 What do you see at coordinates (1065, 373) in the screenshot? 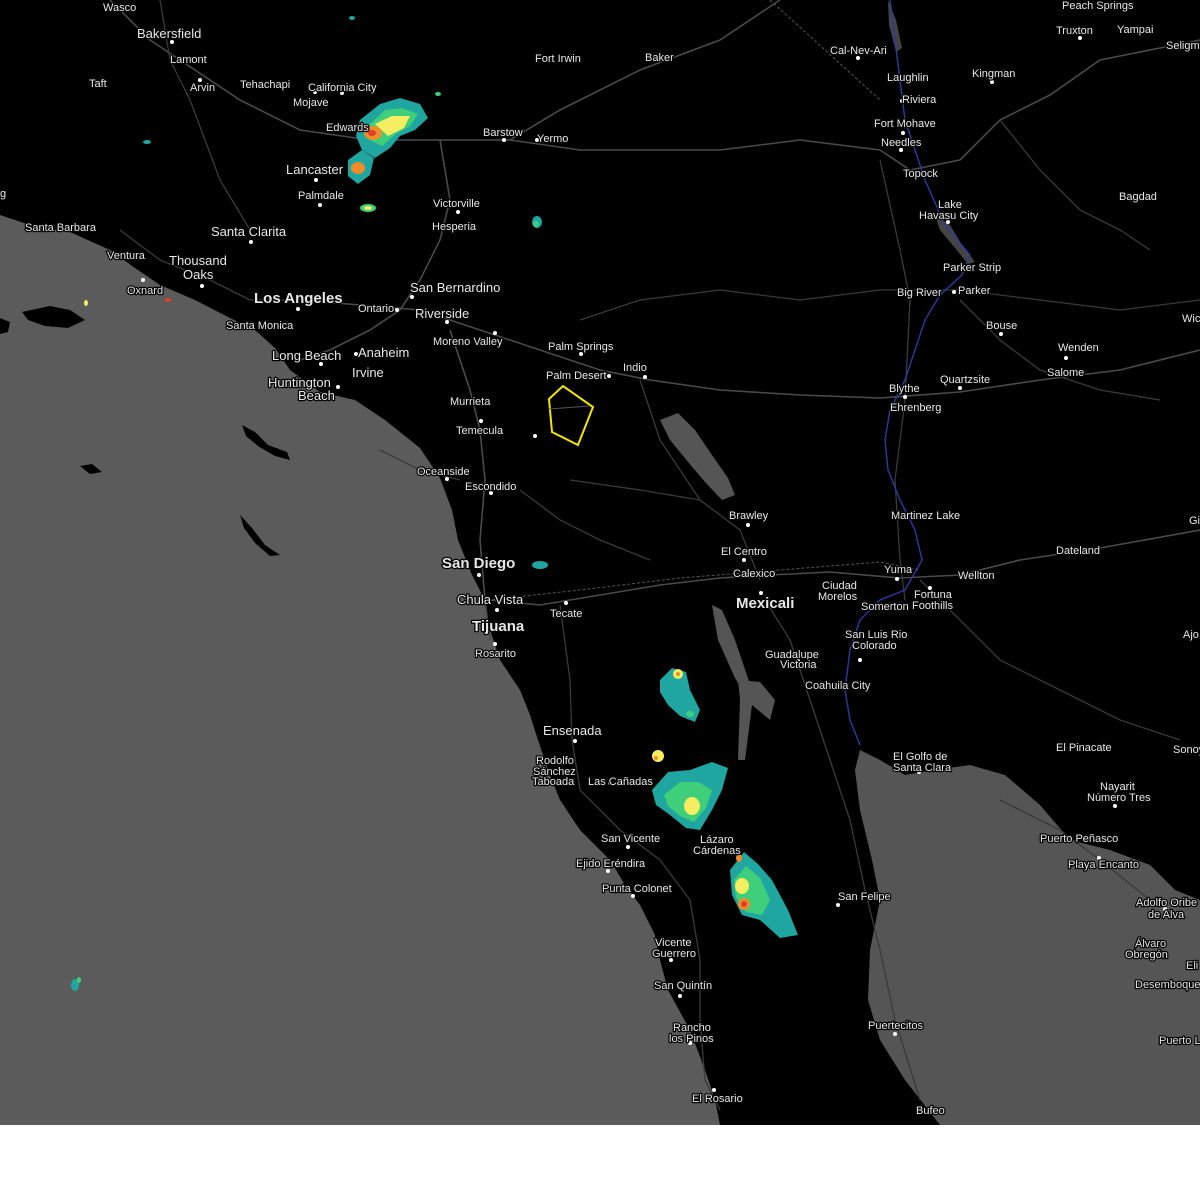
I see `place-label: Salome` at bounding box center [1065, 373].